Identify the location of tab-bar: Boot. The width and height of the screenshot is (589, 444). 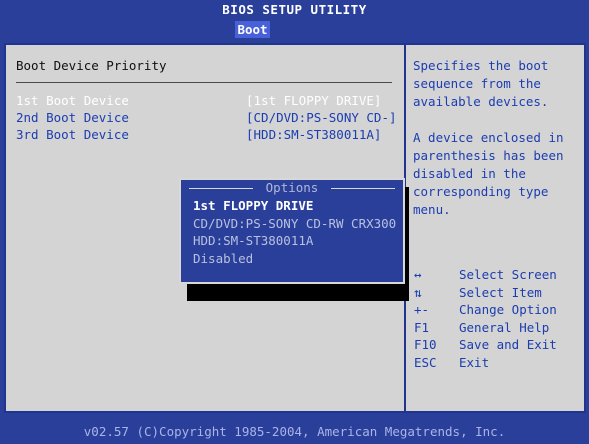
(294, 30).